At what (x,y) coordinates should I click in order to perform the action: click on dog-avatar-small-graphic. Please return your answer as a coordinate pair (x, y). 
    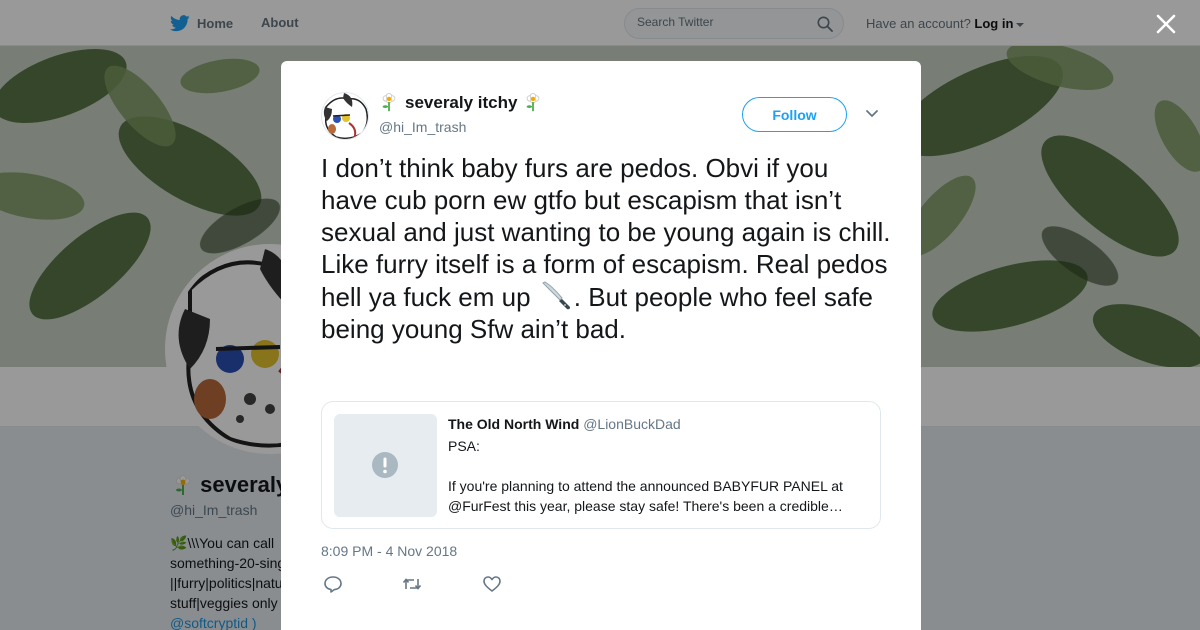
    Looking at the image, I should click on (345, 116).